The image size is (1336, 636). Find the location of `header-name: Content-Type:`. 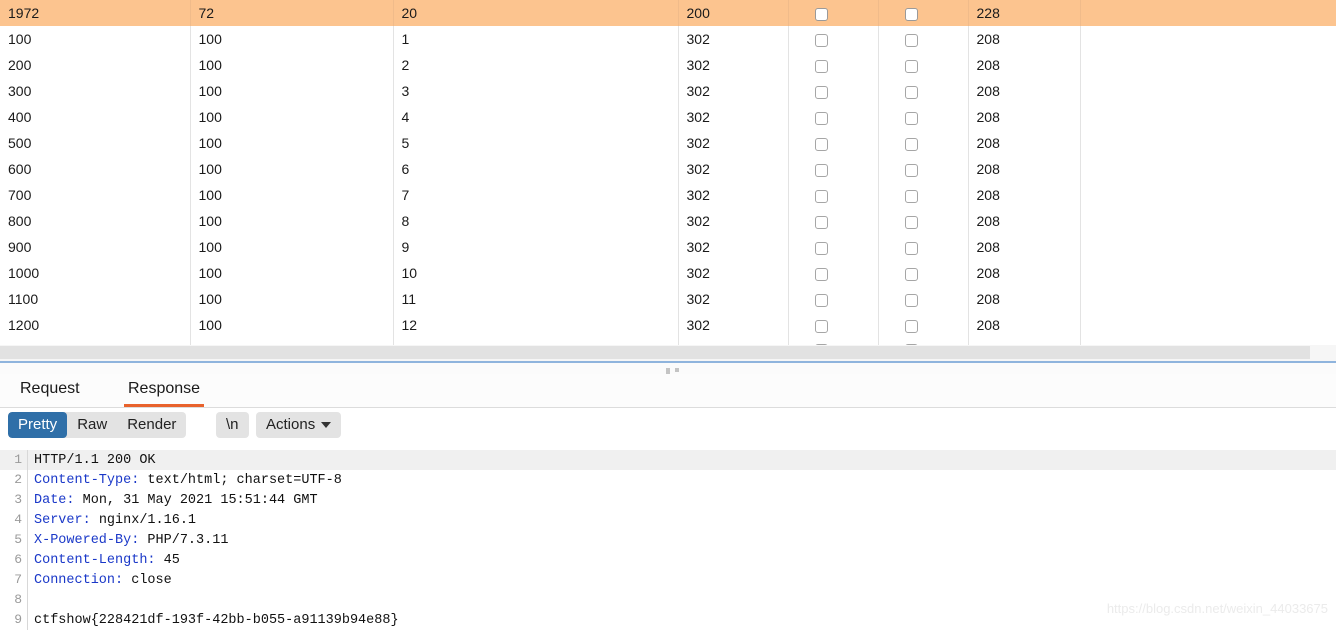

header-name: Content-Type: is located at coordinates (87, 480).